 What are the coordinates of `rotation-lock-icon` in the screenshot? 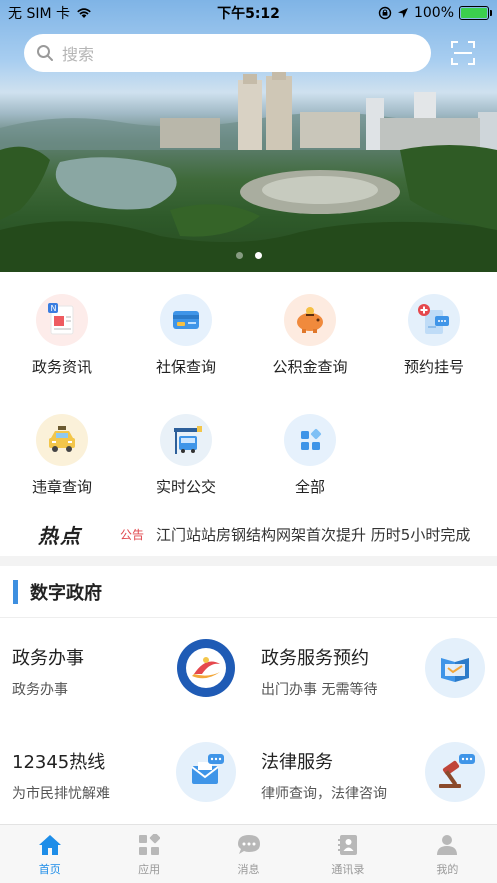 It's located at (385, 13).